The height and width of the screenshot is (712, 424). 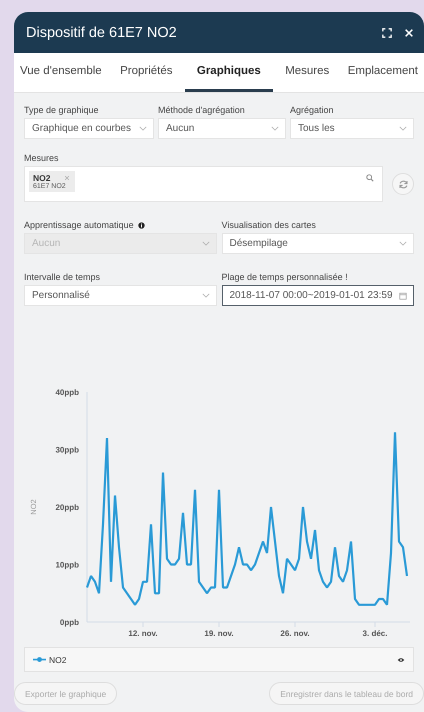 What do you see at coordinates (201, 110) in the screenshot?
I see `field-label: Méthode d'agrégation` at bounding box center [201, 110].